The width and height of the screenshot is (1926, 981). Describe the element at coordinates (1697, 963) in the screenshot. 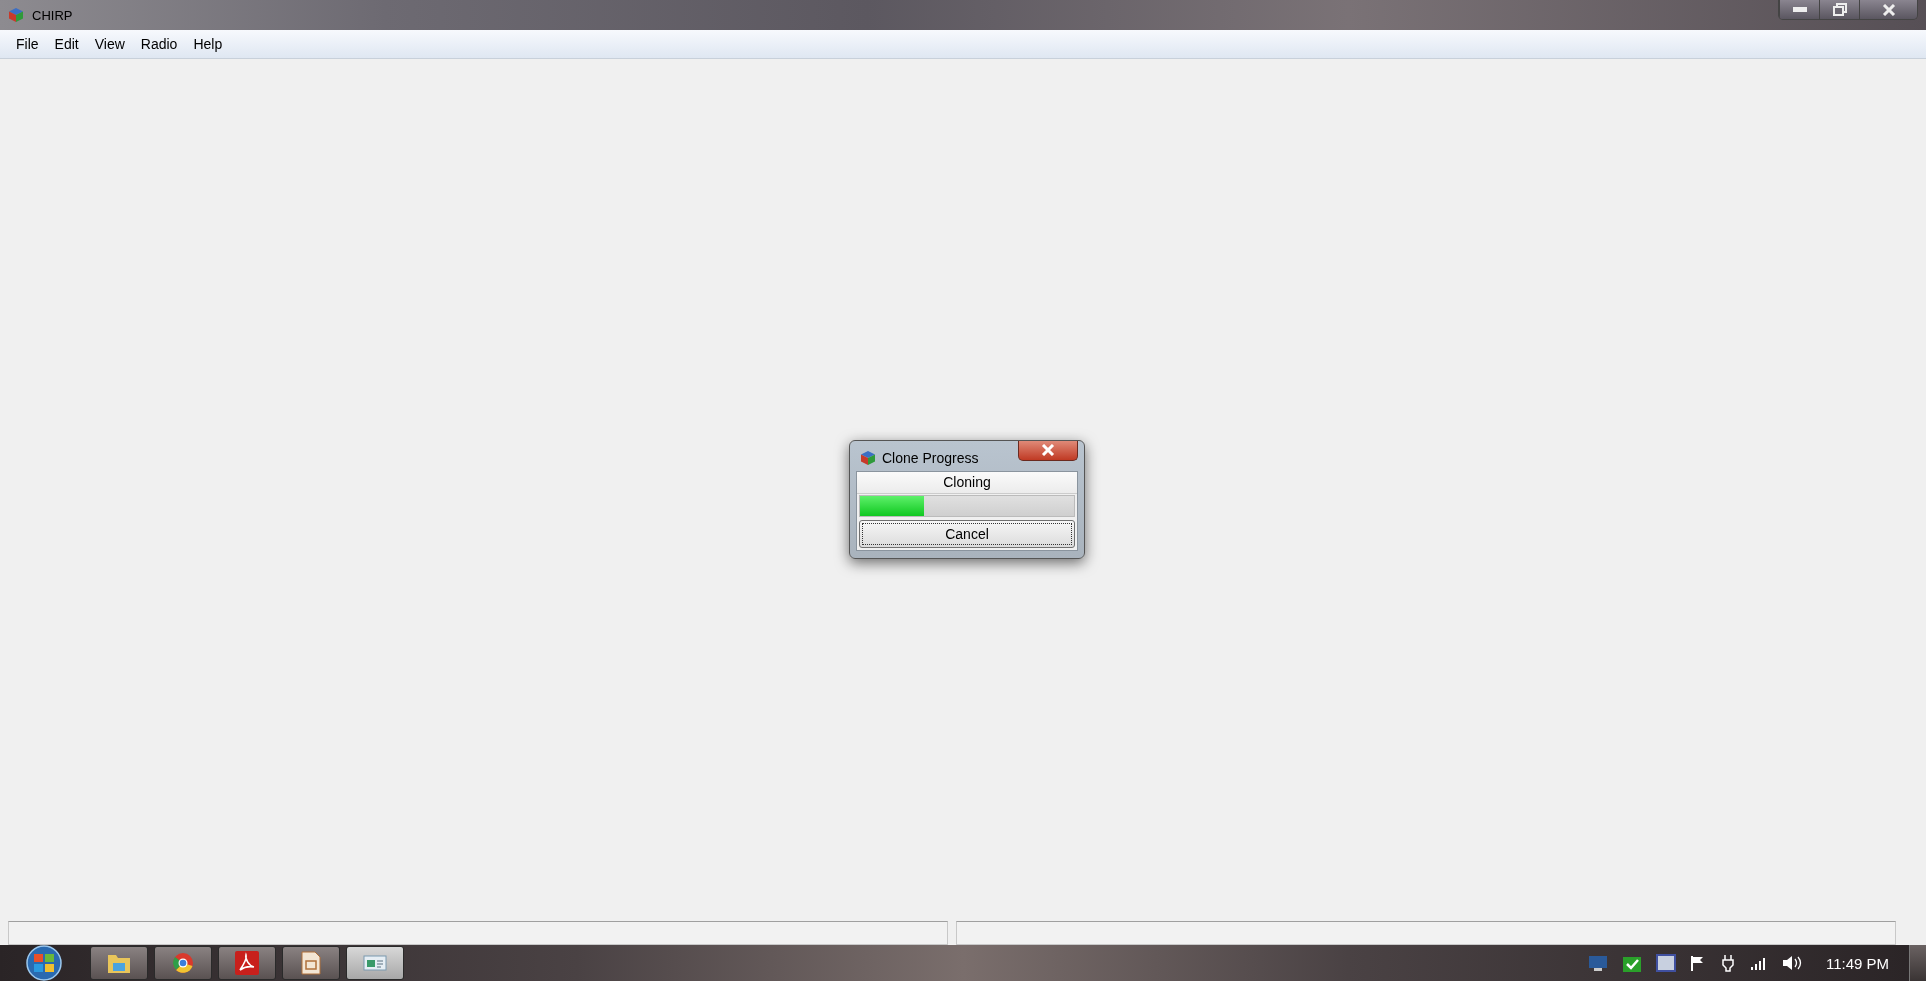

I see `flag-icon` at that location.